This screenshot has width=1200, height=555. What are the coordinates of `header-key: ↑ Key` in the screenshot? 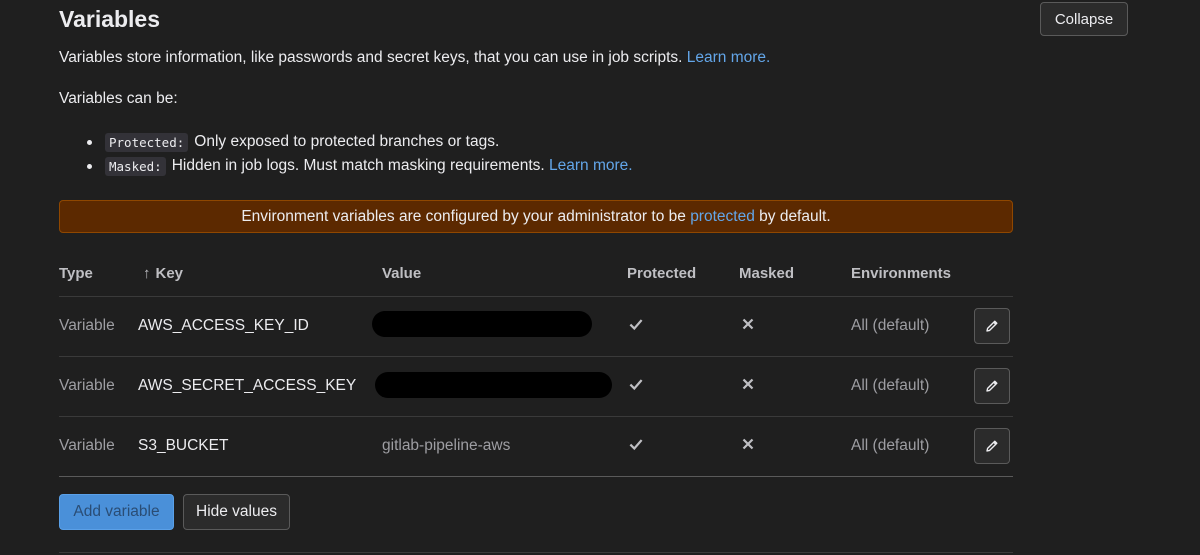 It's located at (163, 273).